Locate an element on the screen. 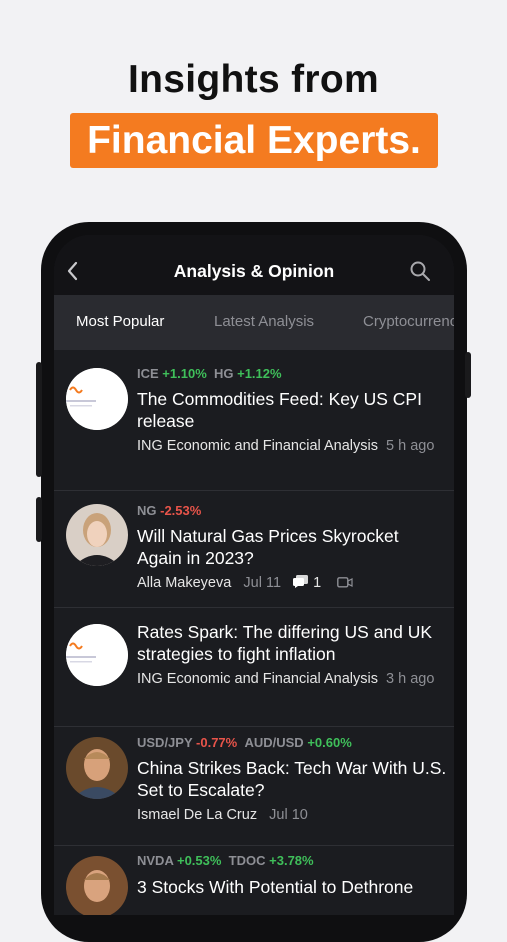 Image resolution: width=507 pixels, height=942 pixels. ticker-change: -2.53% is located at coordinates (181, 510).